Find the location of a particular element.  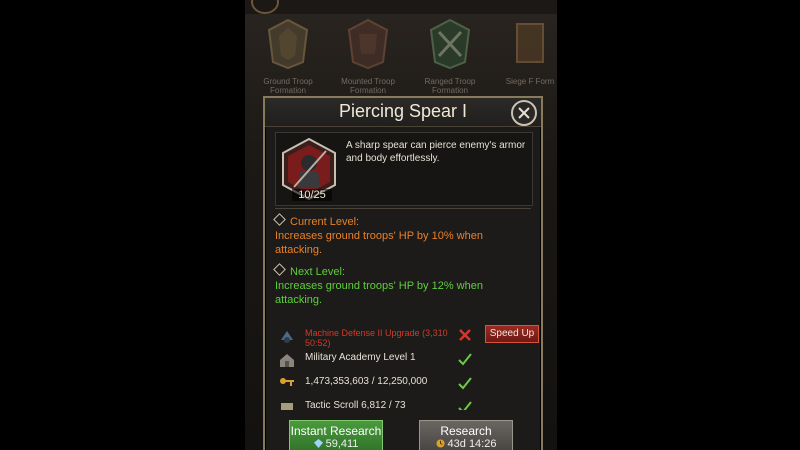

mounted-formation-icon is located at coordinates (368, 44).